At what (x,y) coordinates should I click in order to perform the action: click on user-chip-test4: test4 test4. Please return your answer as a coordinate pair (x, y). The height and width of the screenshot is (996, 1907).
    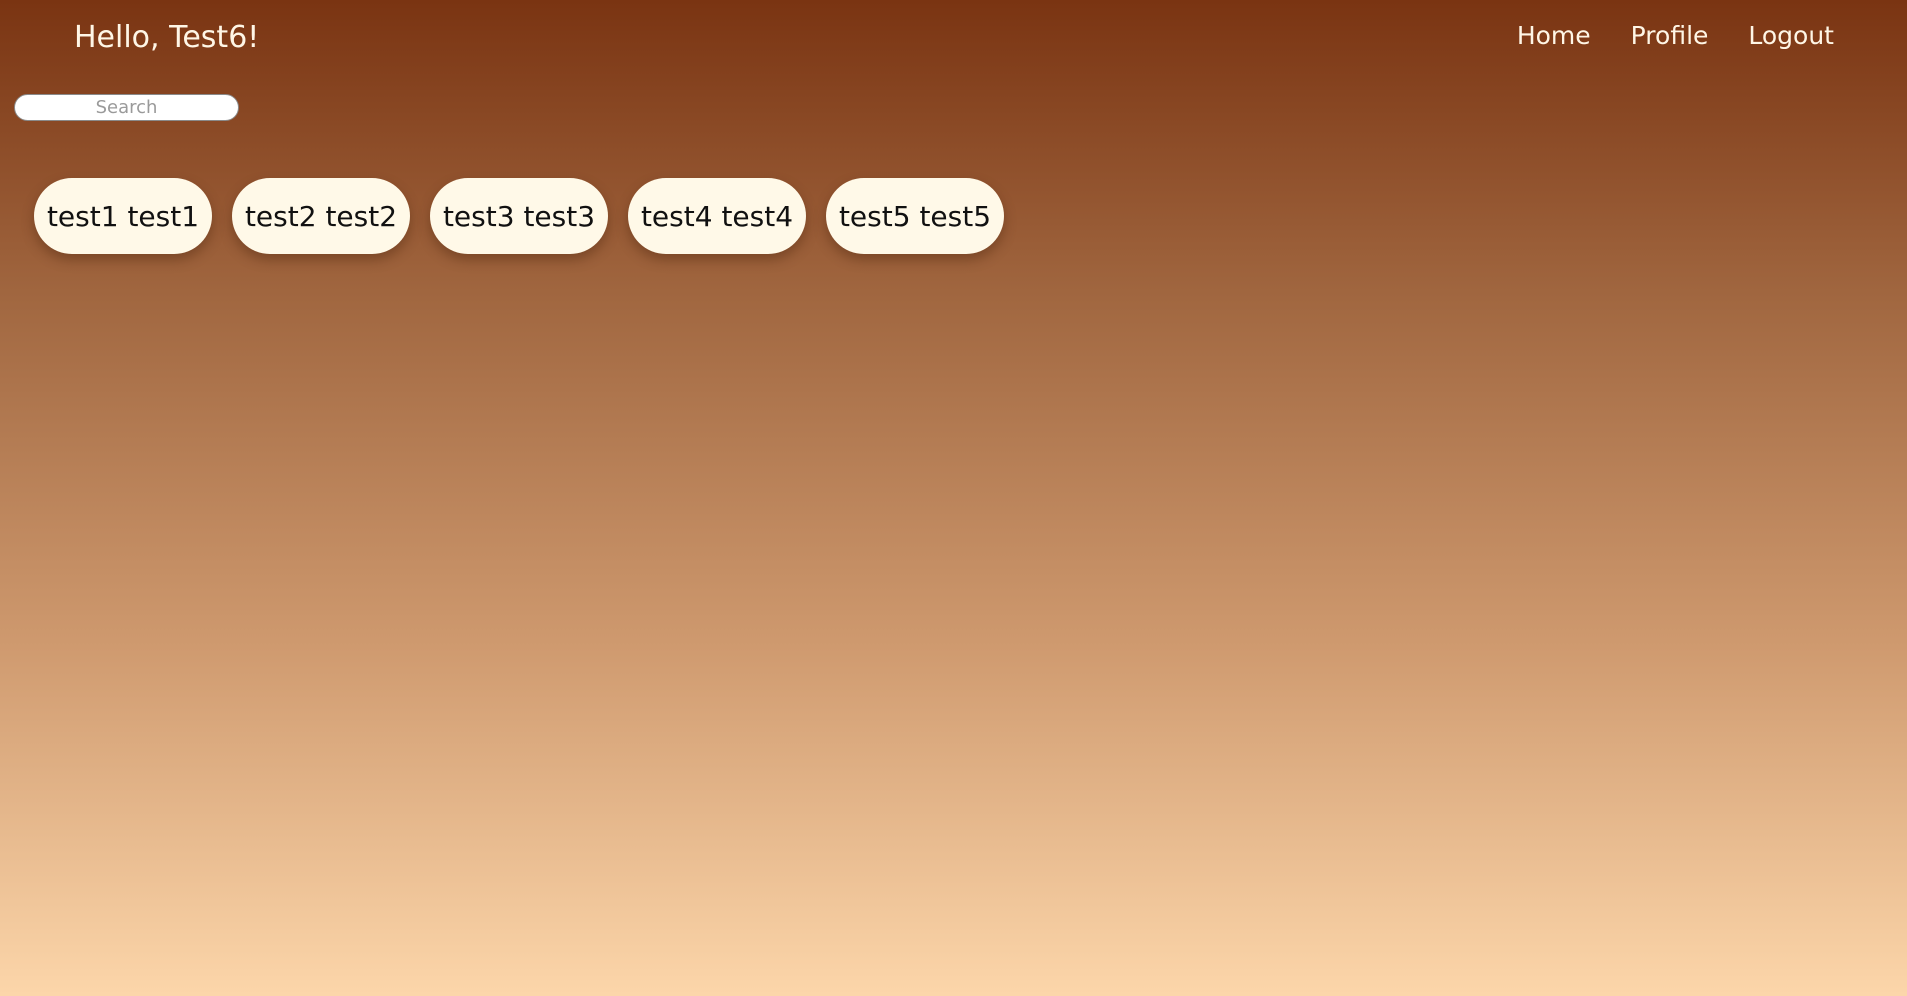
    Looking at the image, I should click on (717, 216).